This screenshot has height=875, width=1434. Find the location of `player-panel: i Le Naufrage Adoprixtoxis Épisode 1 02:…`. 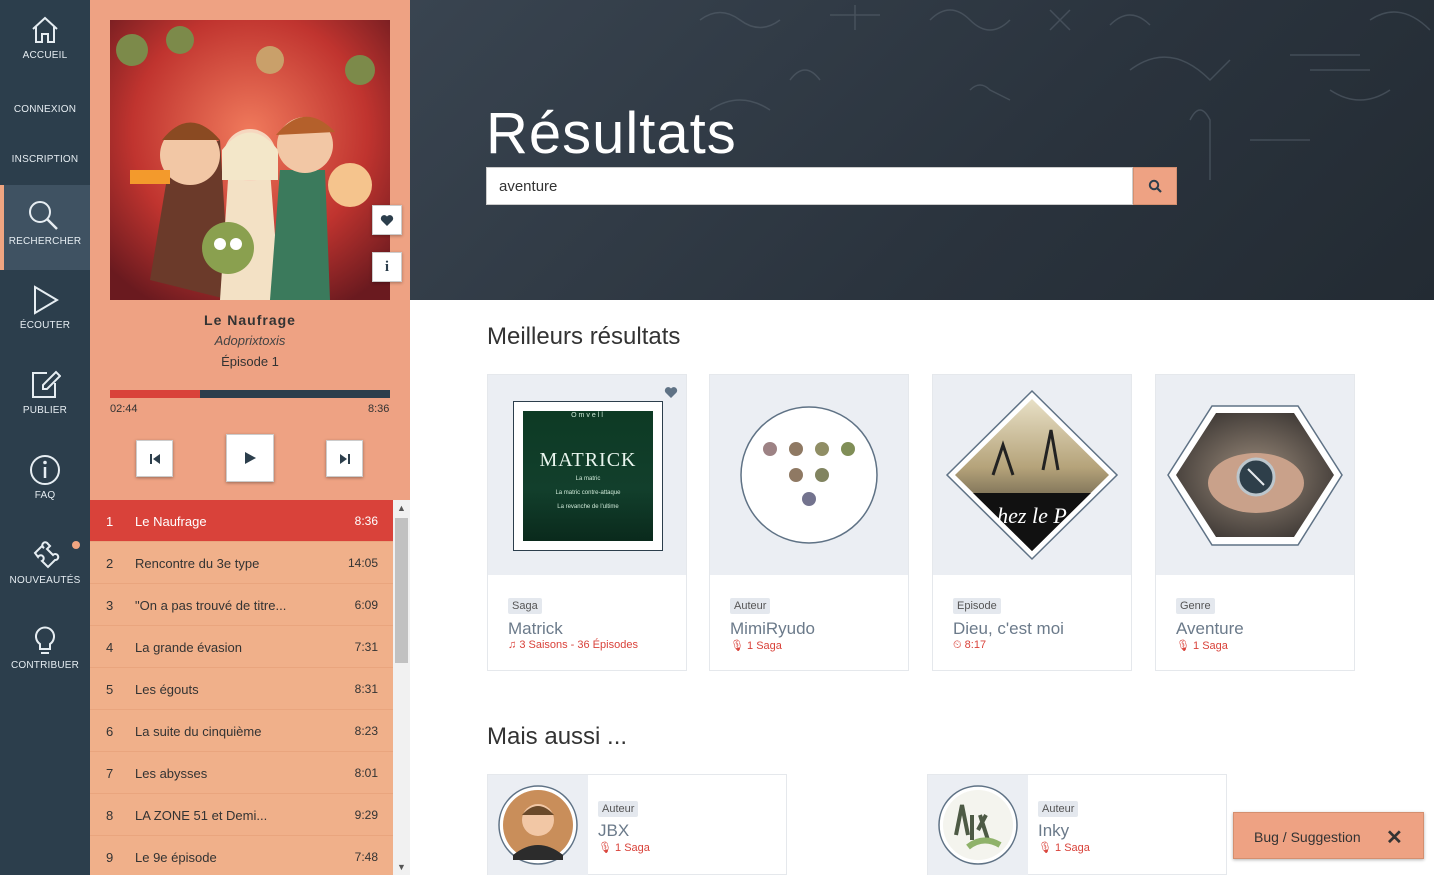

player-panel: i Le Naufrage Adoprixtoxis Épisode 1 02:… is located at coordinates (250, 250).